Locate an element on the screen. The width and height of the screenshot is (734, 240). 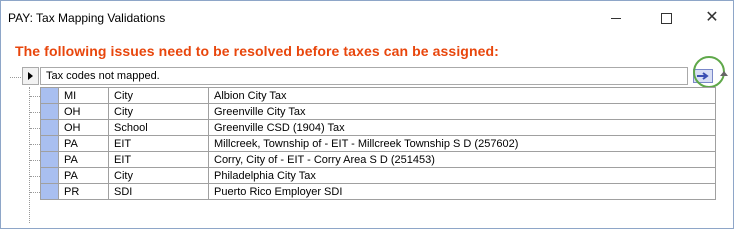
minimize-icon is located at coordinates (616, 18).